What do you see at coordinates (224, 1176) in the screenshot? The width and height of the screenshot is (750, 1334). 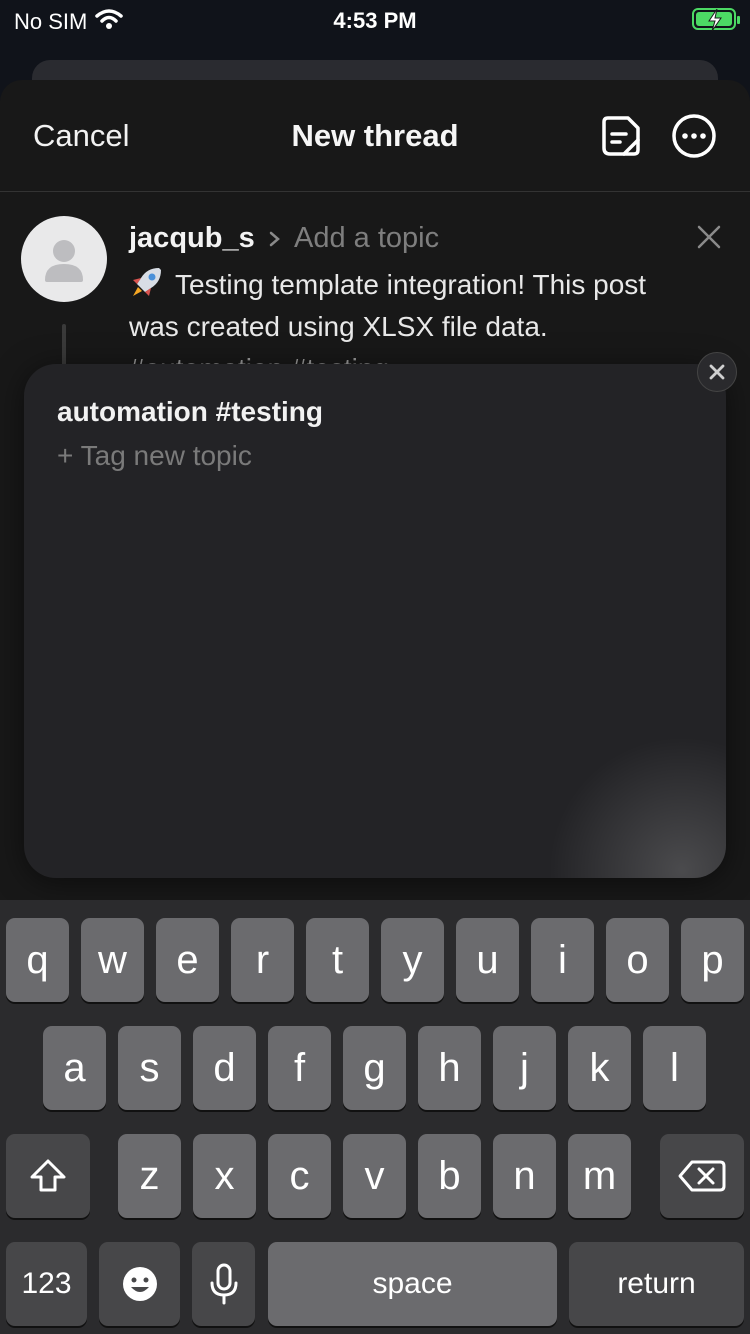 I see `key-x: x` at bounding box center [224, 1176].